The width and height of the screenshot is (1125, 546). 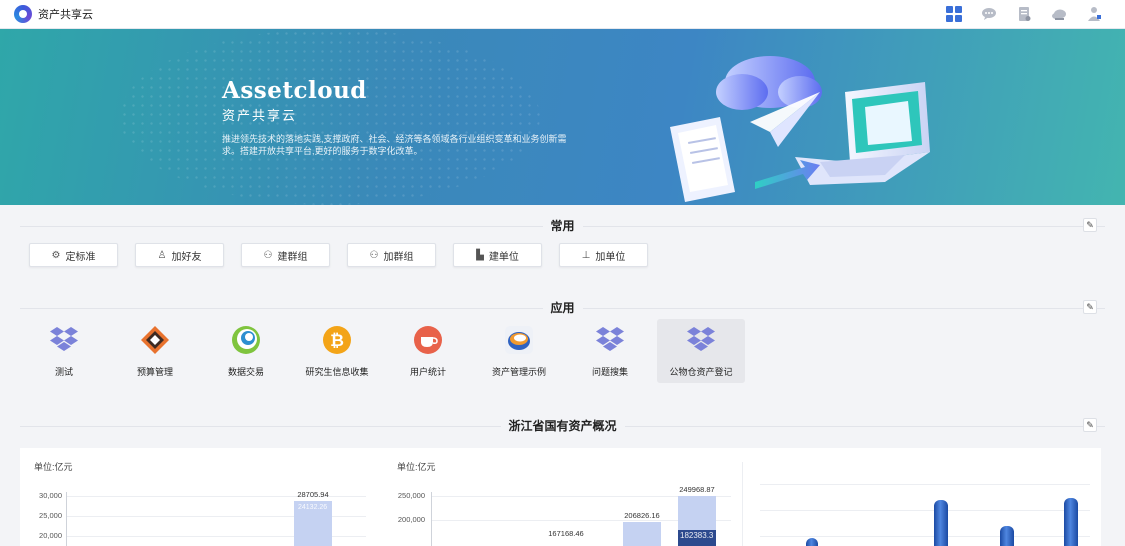 What do you see at coordinates (586, 255) in the screenshot?
I see `org-tree-icon: ⊥` at bounding box center [586, 255].